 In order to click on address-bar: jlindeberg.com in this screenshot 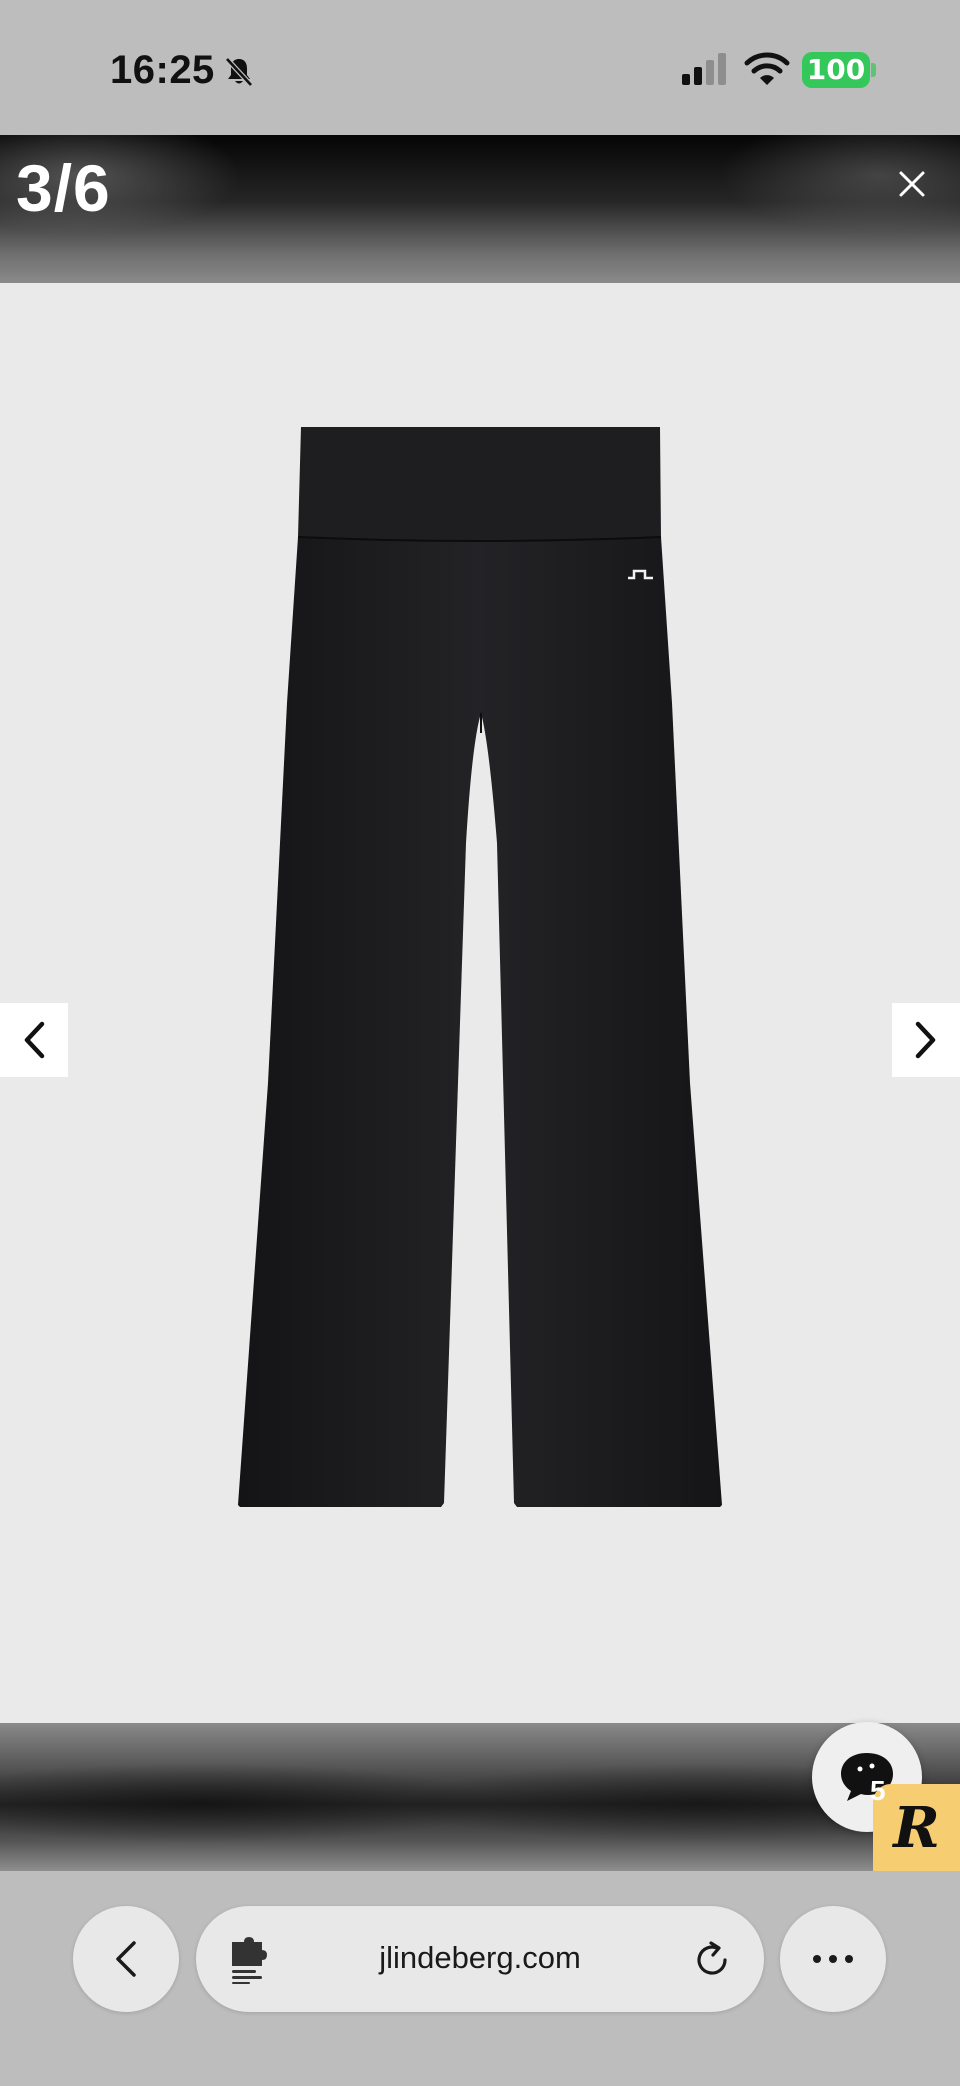, I will do `click(480, 1959)`.